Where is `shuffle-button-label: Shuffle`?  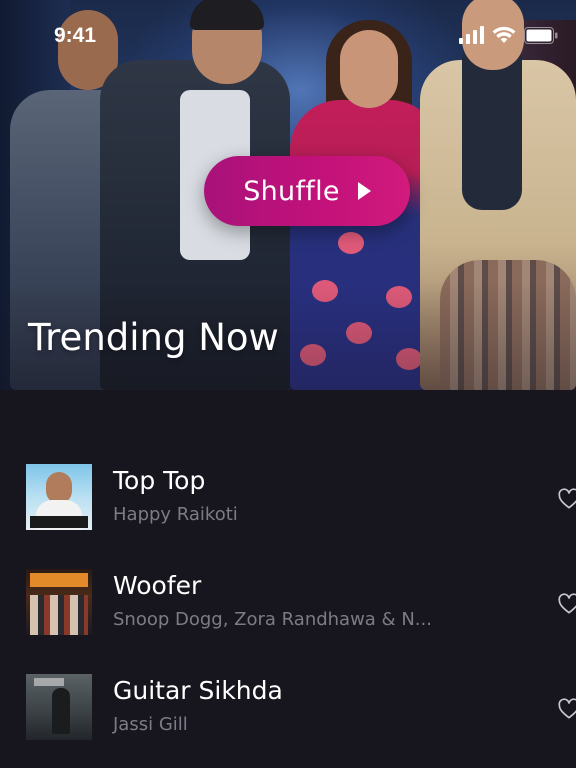 shuffle-button-label: Shuffle is located at coordinates (291, 191).